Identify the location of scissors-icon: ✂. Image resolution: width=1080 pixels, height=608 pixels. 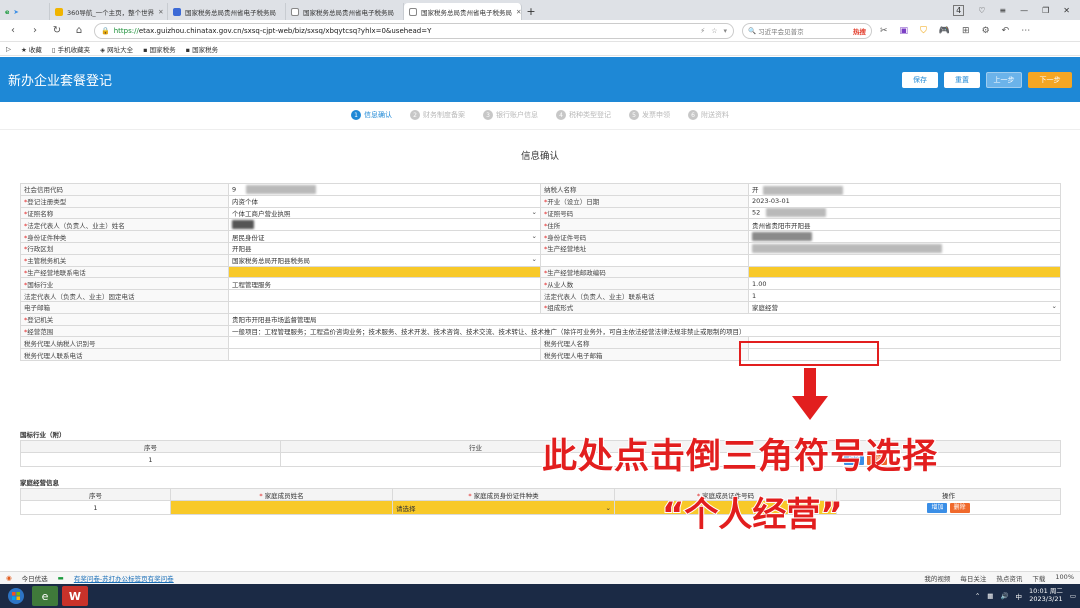
(884, 31).